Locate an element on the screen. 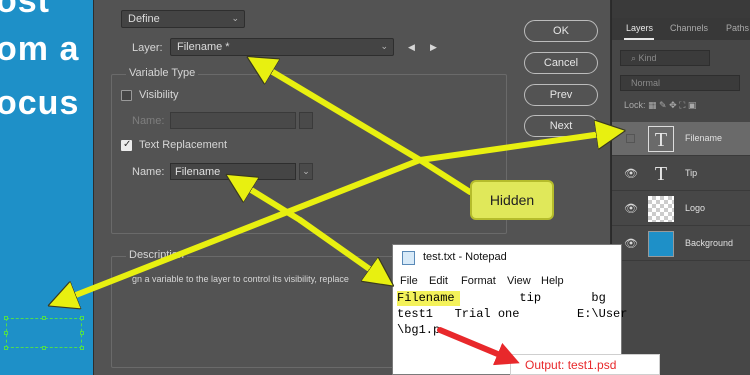 The image size is (750, 375). kind-filter: ⌕ Kind is located at coordinates (665, 58).